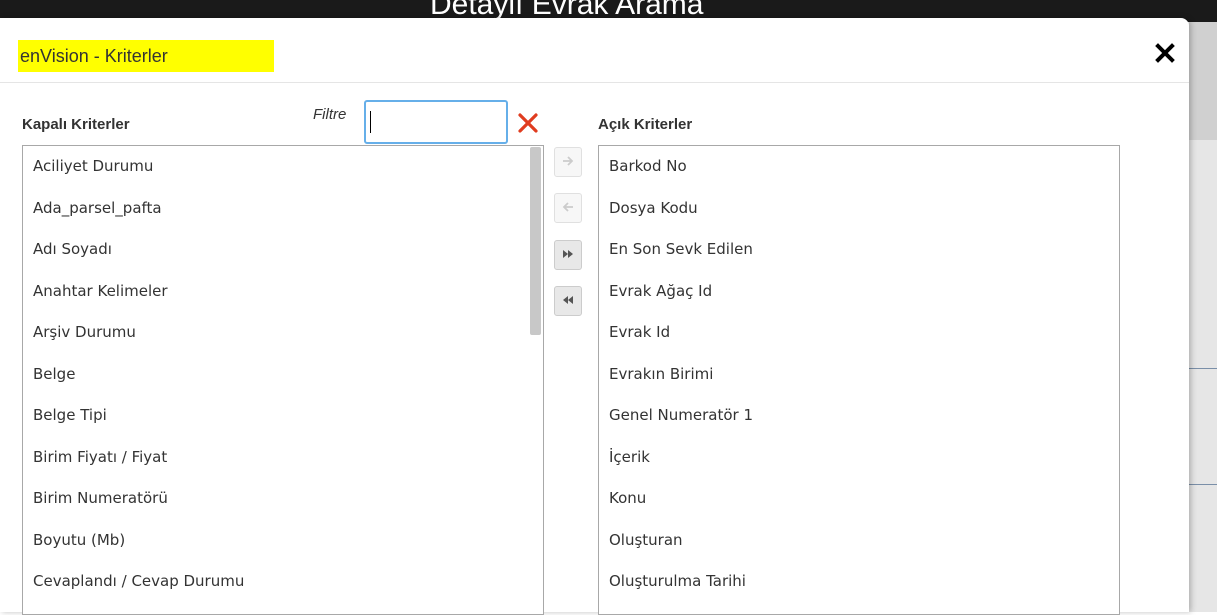  What do you see at coordinates (283, 167) in the screenshot?
I see `list-item: Aciliyet Durumu` at bounding box center [283, 167].